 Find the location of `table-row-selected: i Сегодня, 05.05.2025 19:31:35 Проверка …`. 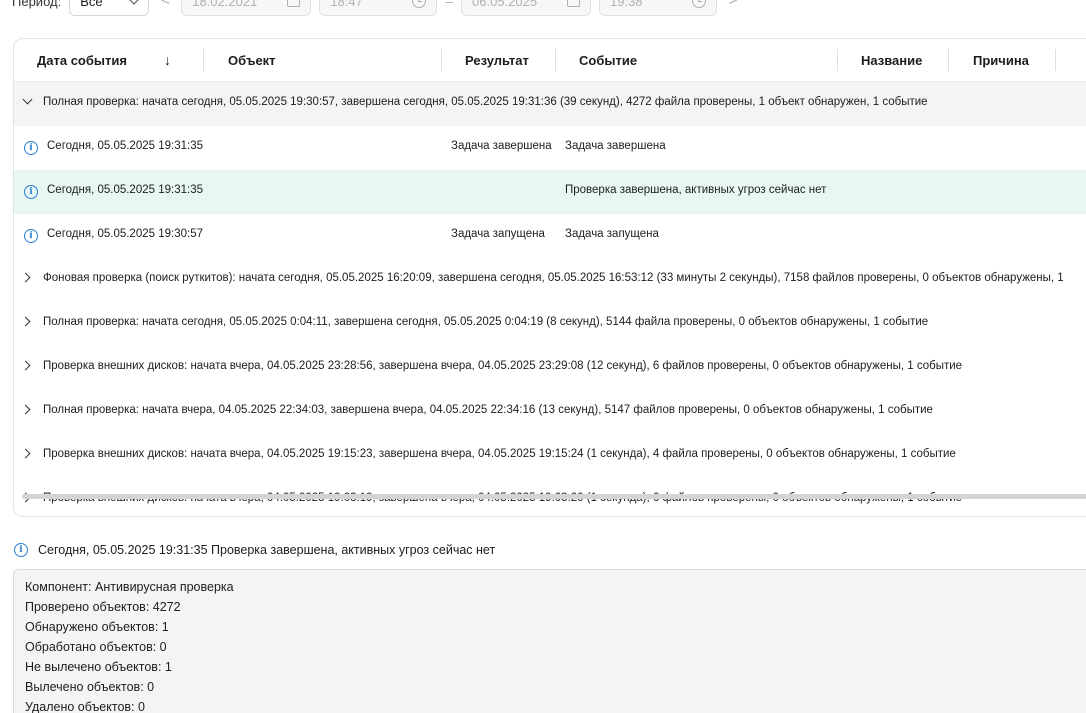

table-row-selected: i Сегодня, 05.05.2025 19:31:35 Проверка … is located at coordinates (550, 192).